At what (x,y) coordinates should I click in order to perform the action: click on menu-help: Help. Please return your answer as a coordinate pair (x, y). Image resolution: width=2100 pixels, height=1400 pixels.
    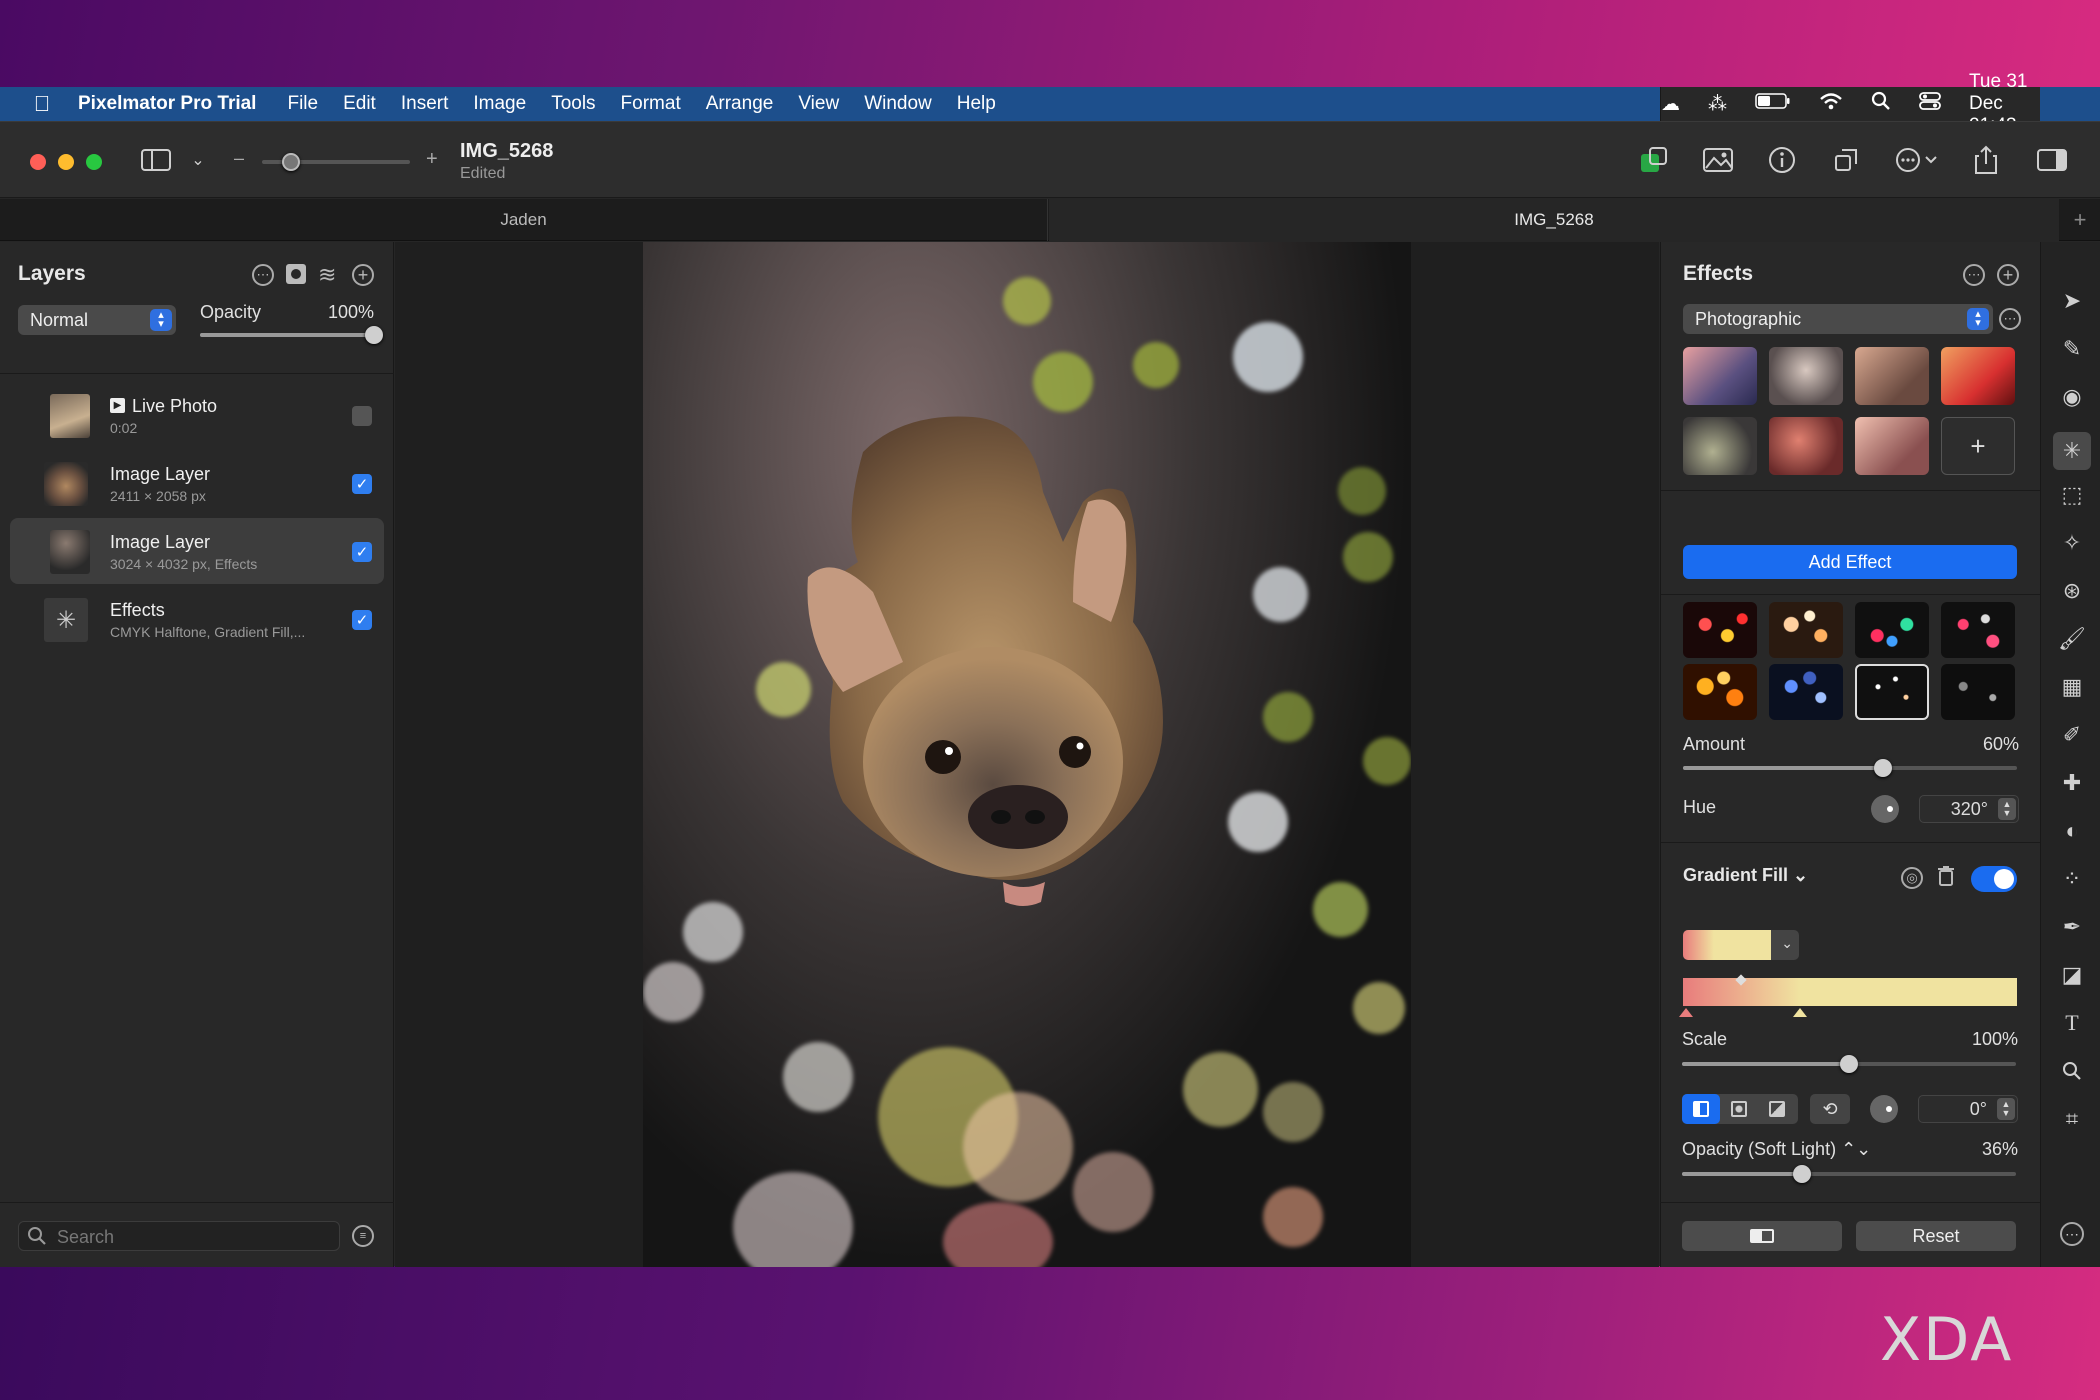
    Looking at the image, I should click on (976, 104).